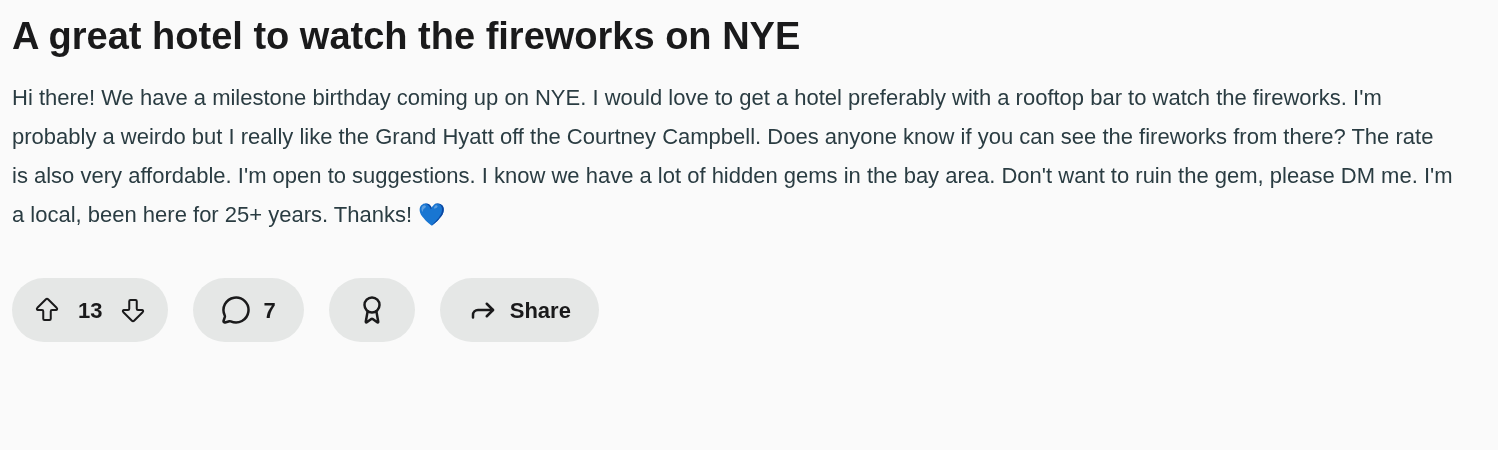 The width and height of the screenshot is (1498, 450). What do you see at coordinates (90, 310) in the screenshot?
I see `vote-count: 13` at bounding box center [90, 310].